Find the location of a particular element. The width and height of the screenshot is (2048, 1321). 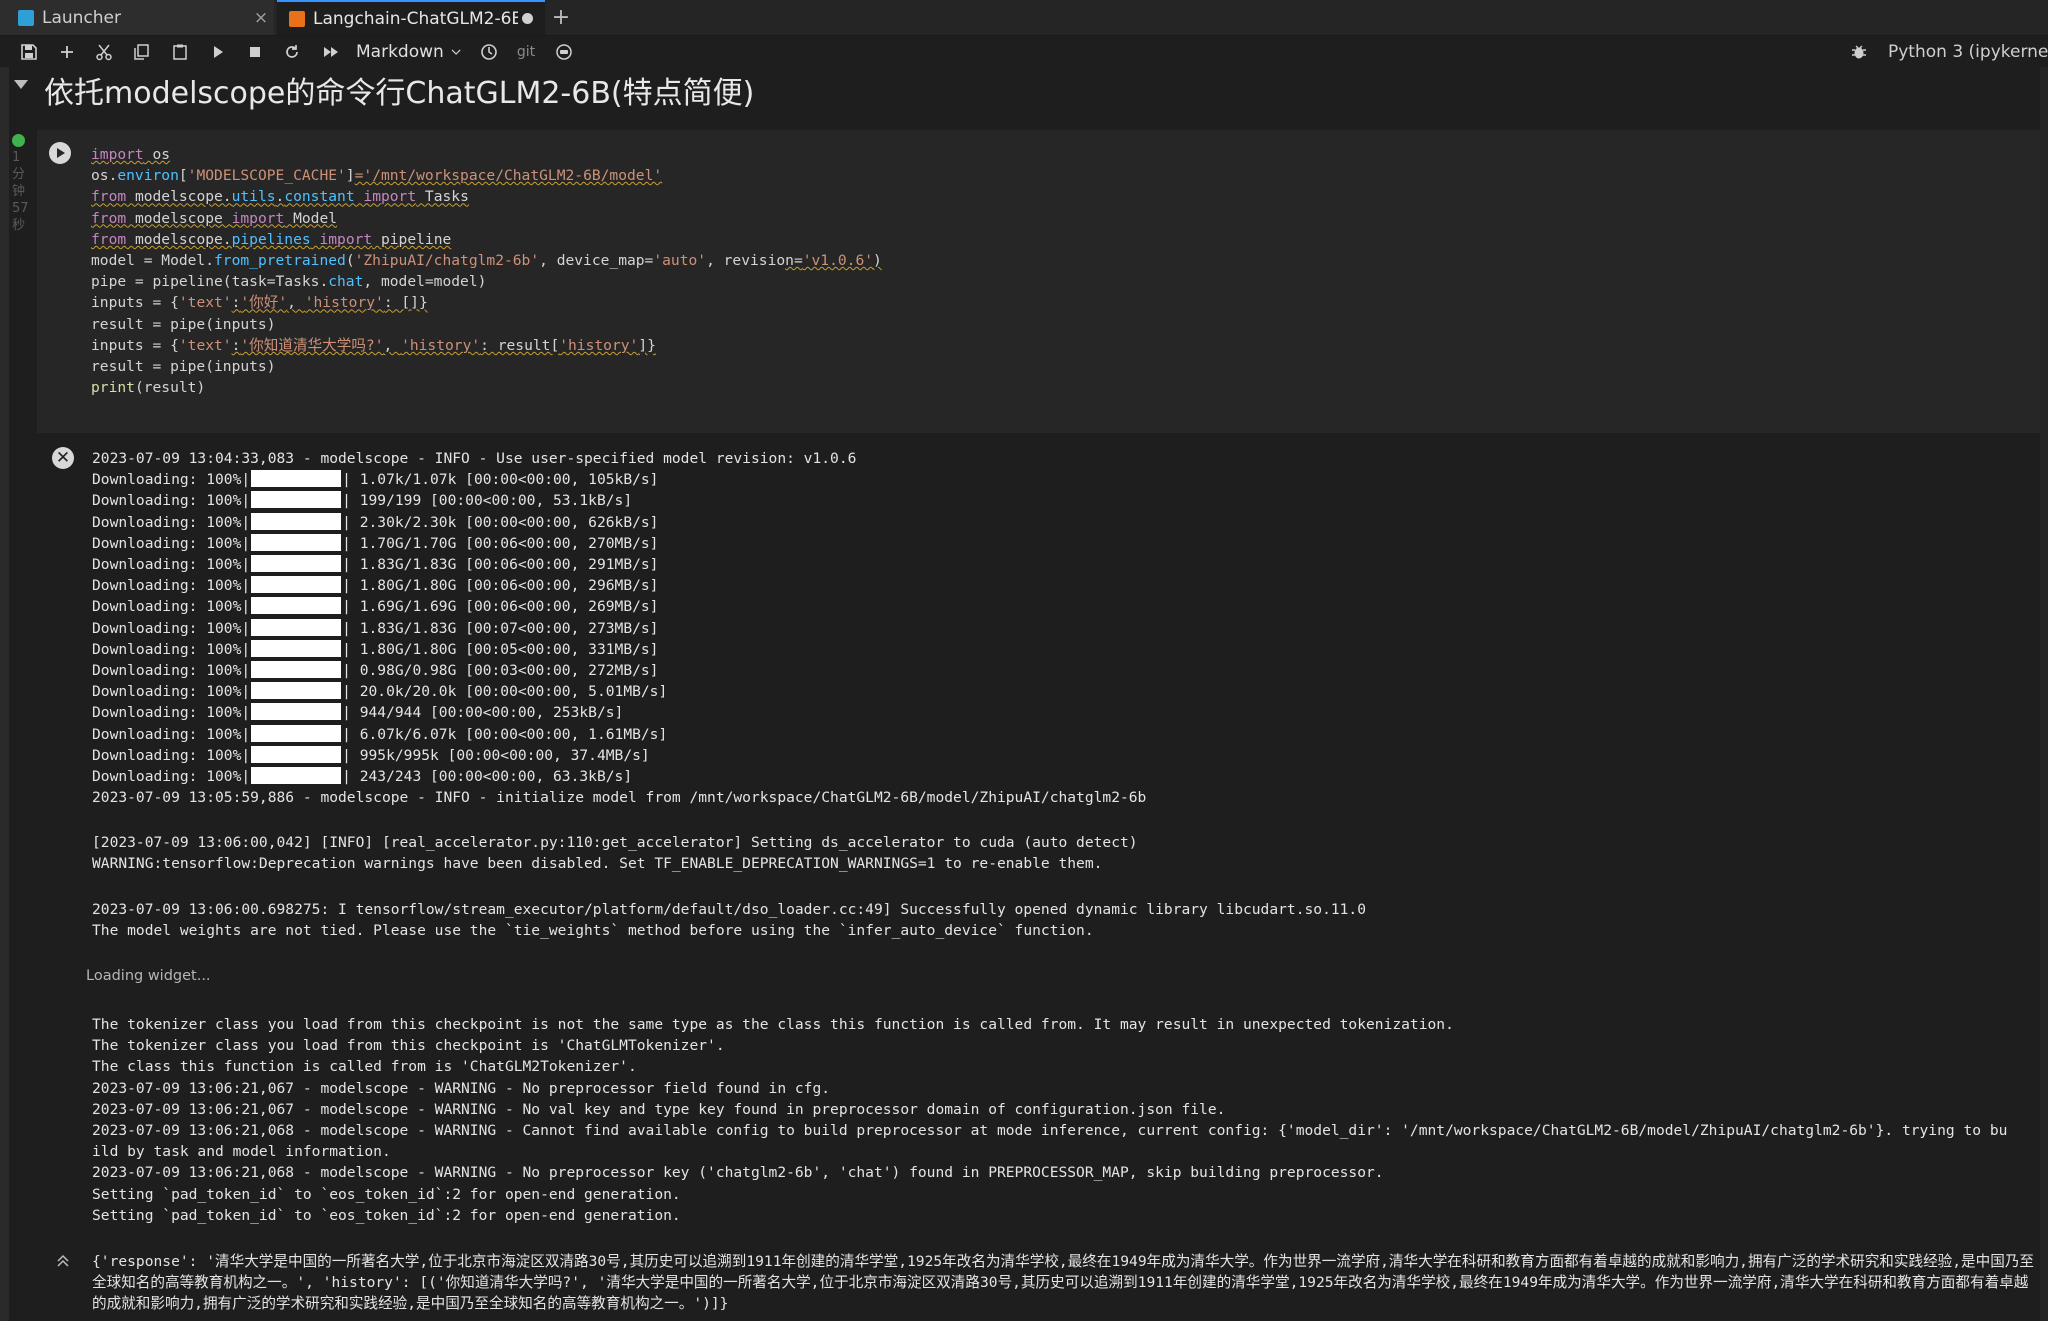

refresh-icon is located at coordinates (292, 51).